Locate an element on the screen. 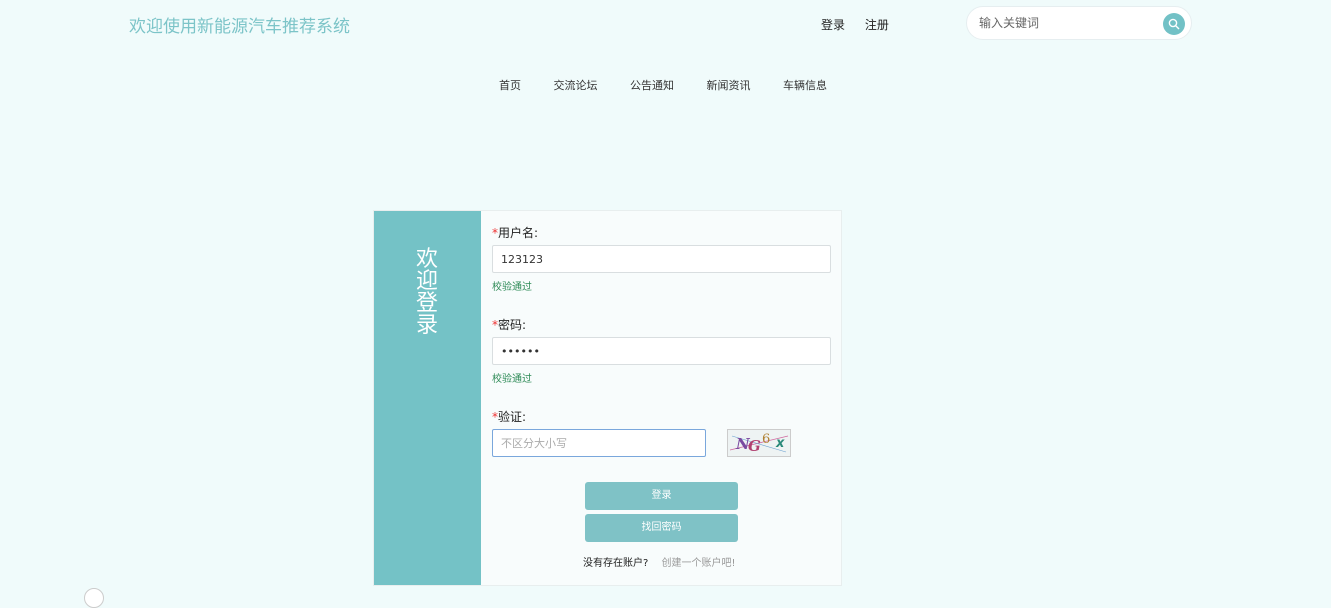 This screenshot has width=1331, height=608. username-label: *用户名: is located at coordinates (515, 232).